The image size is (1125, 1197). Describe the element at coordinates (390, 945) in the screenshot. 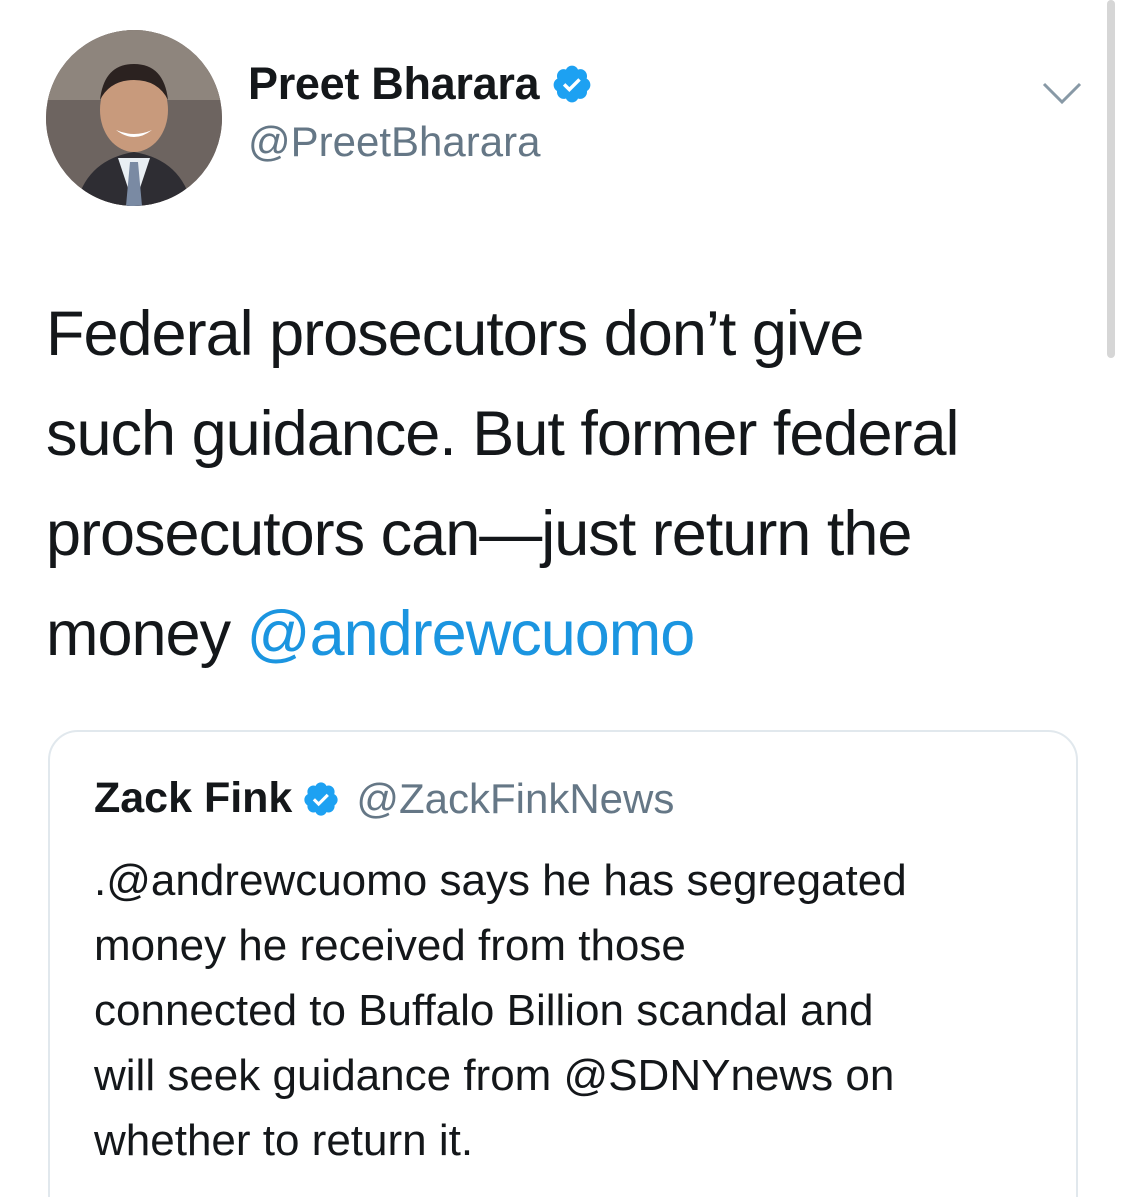

I see `quoted-tweet-line: money he received from those` at that location.